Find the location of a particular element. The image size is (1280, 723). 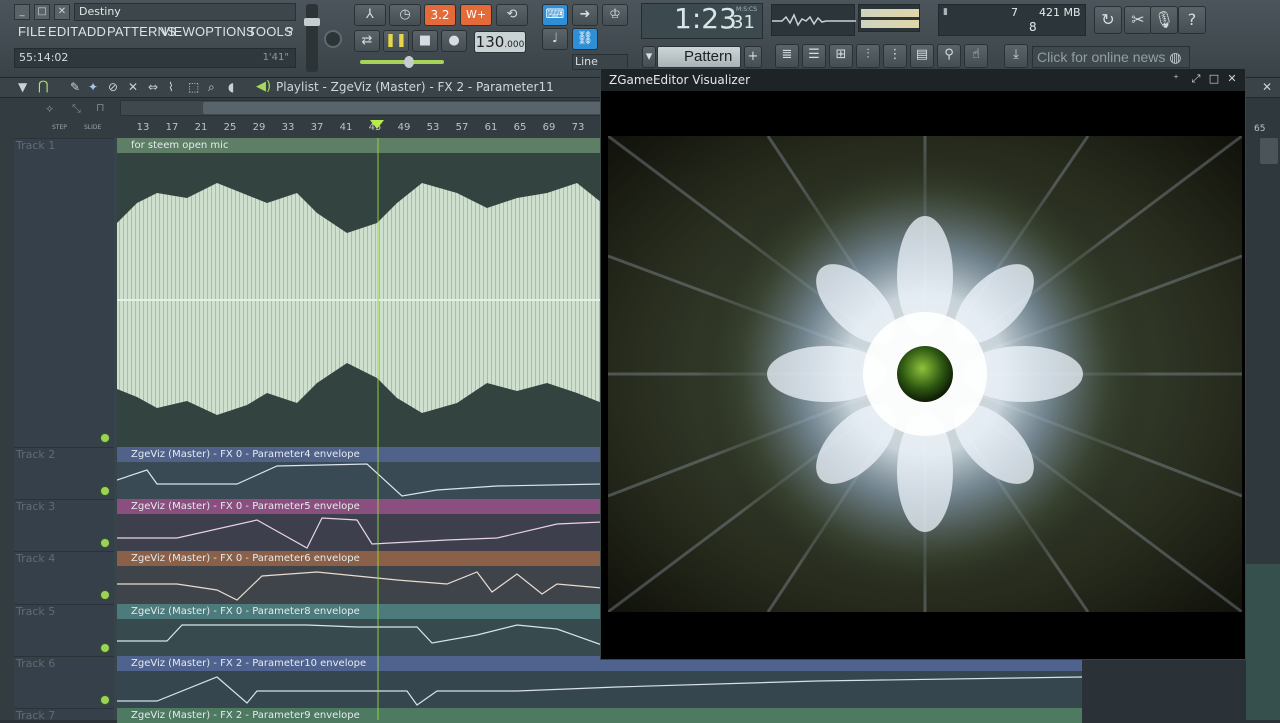

slip-tool-icon: ⇔ is located at coordinates (153, 87).